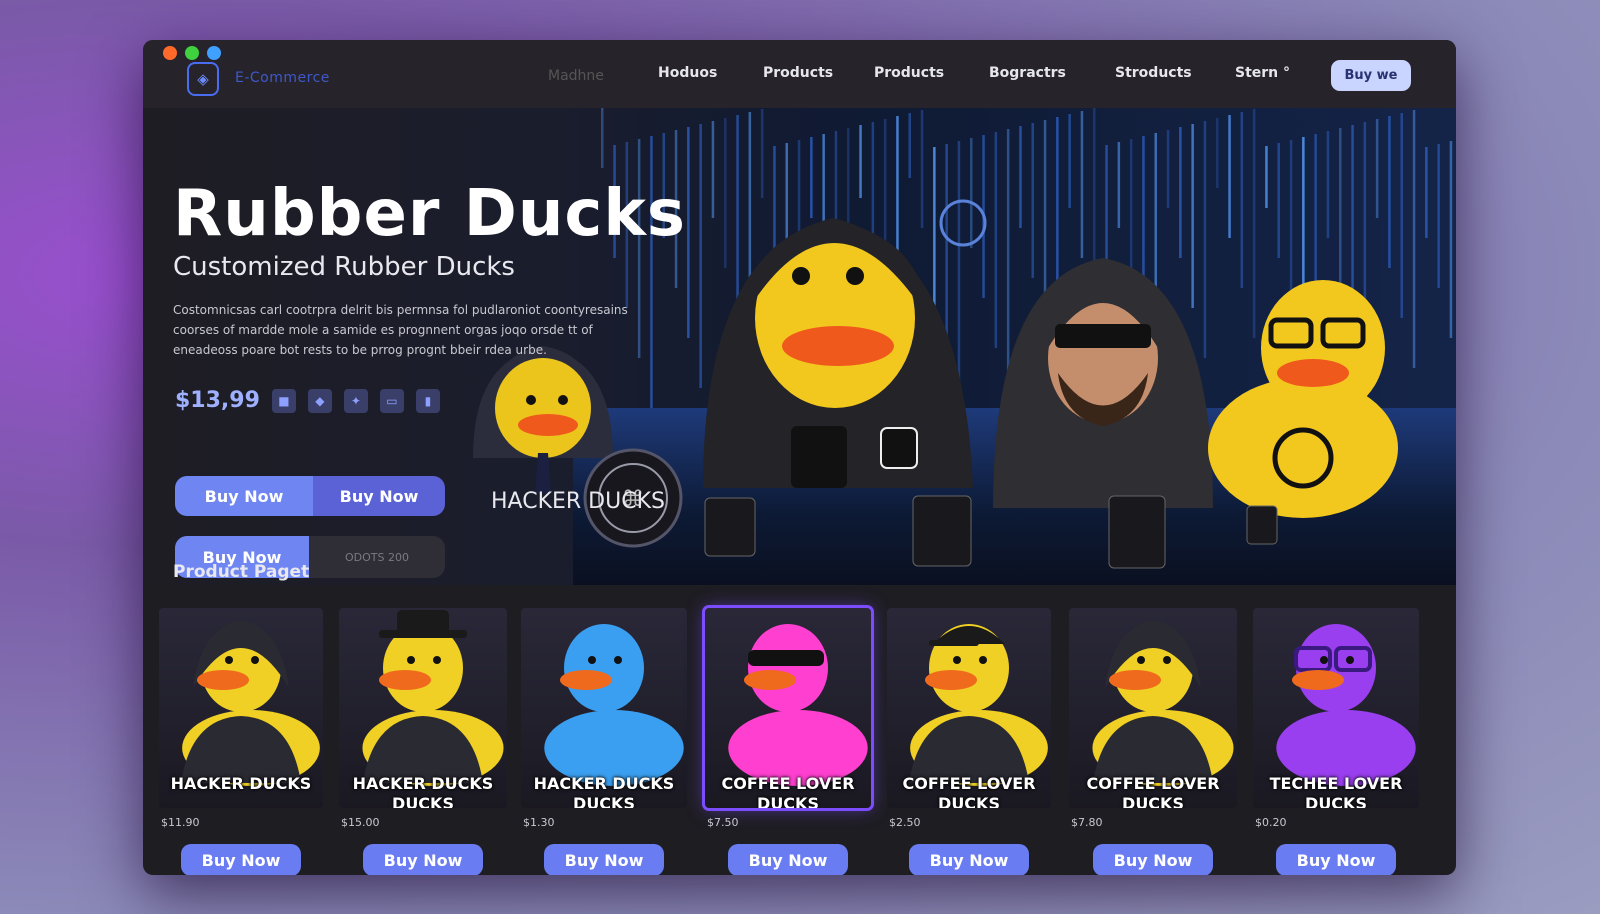 The width and height of the screenshot is (1600, 914). What do you see at coordinates (319, 400) in the screenshot?
I see `shape-icon: ◆` at bounding box center [319, 400].